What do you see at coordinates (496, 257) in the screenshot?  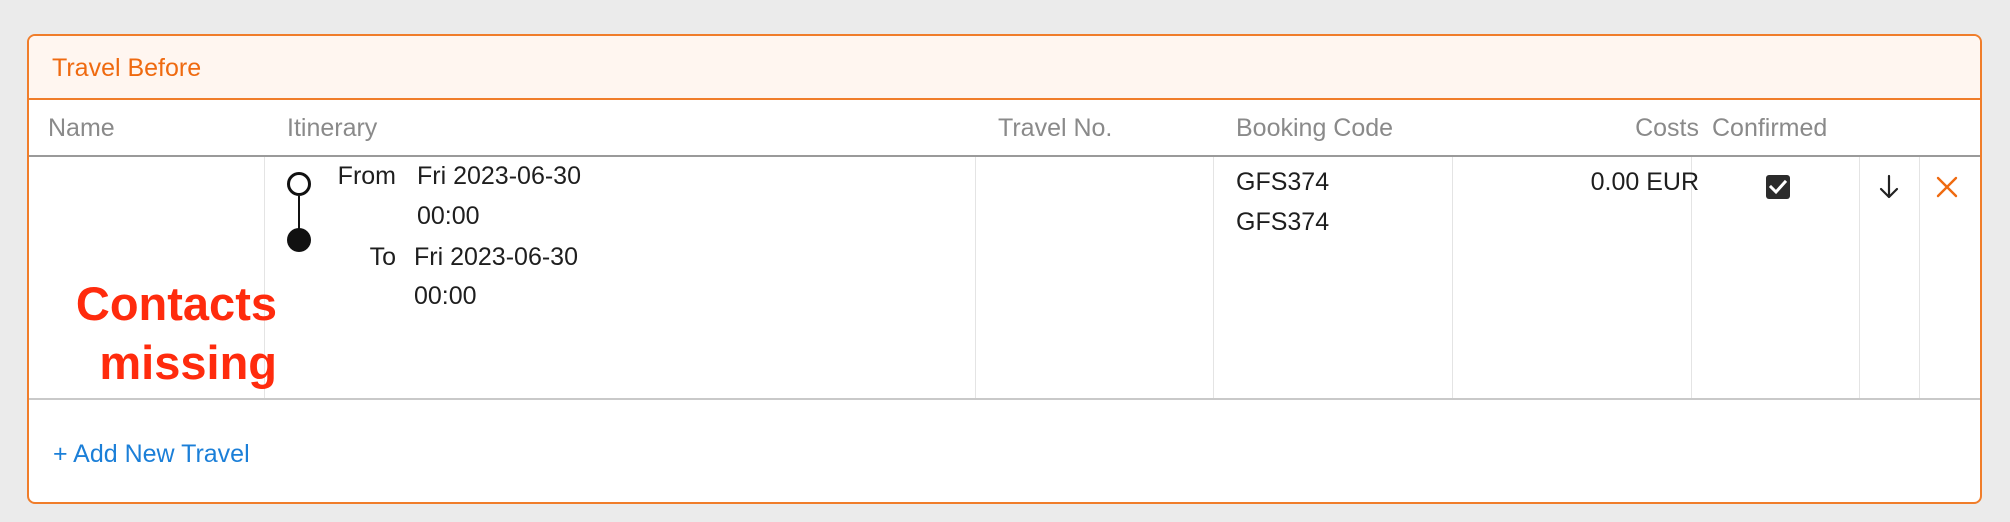 I see `to-date: Fri 2023-06-30` at bounding box center [496, 257].